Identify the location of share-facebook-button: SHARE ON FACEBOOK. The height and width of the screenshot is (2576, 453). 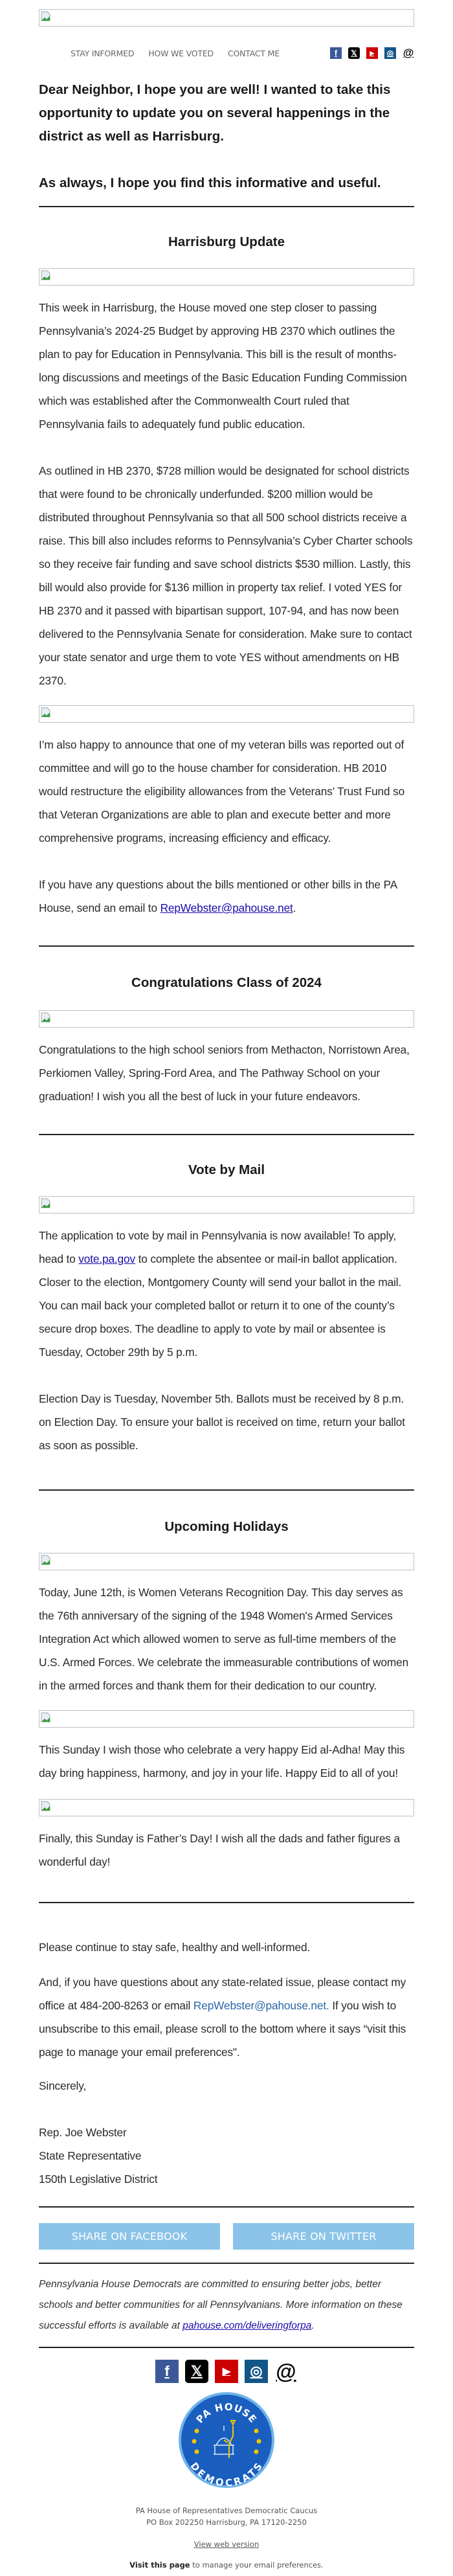
(129, 2236).